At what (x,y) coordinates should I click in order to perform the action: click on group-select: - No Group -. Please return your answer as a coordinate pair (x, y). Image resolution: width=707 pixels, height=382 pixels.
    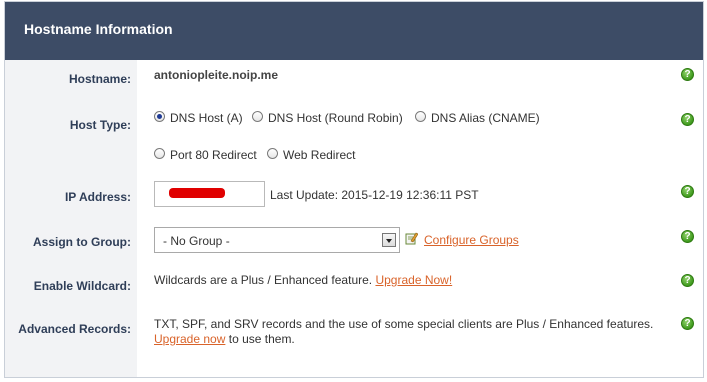
    Looking at the image, I should click on (277, 240).